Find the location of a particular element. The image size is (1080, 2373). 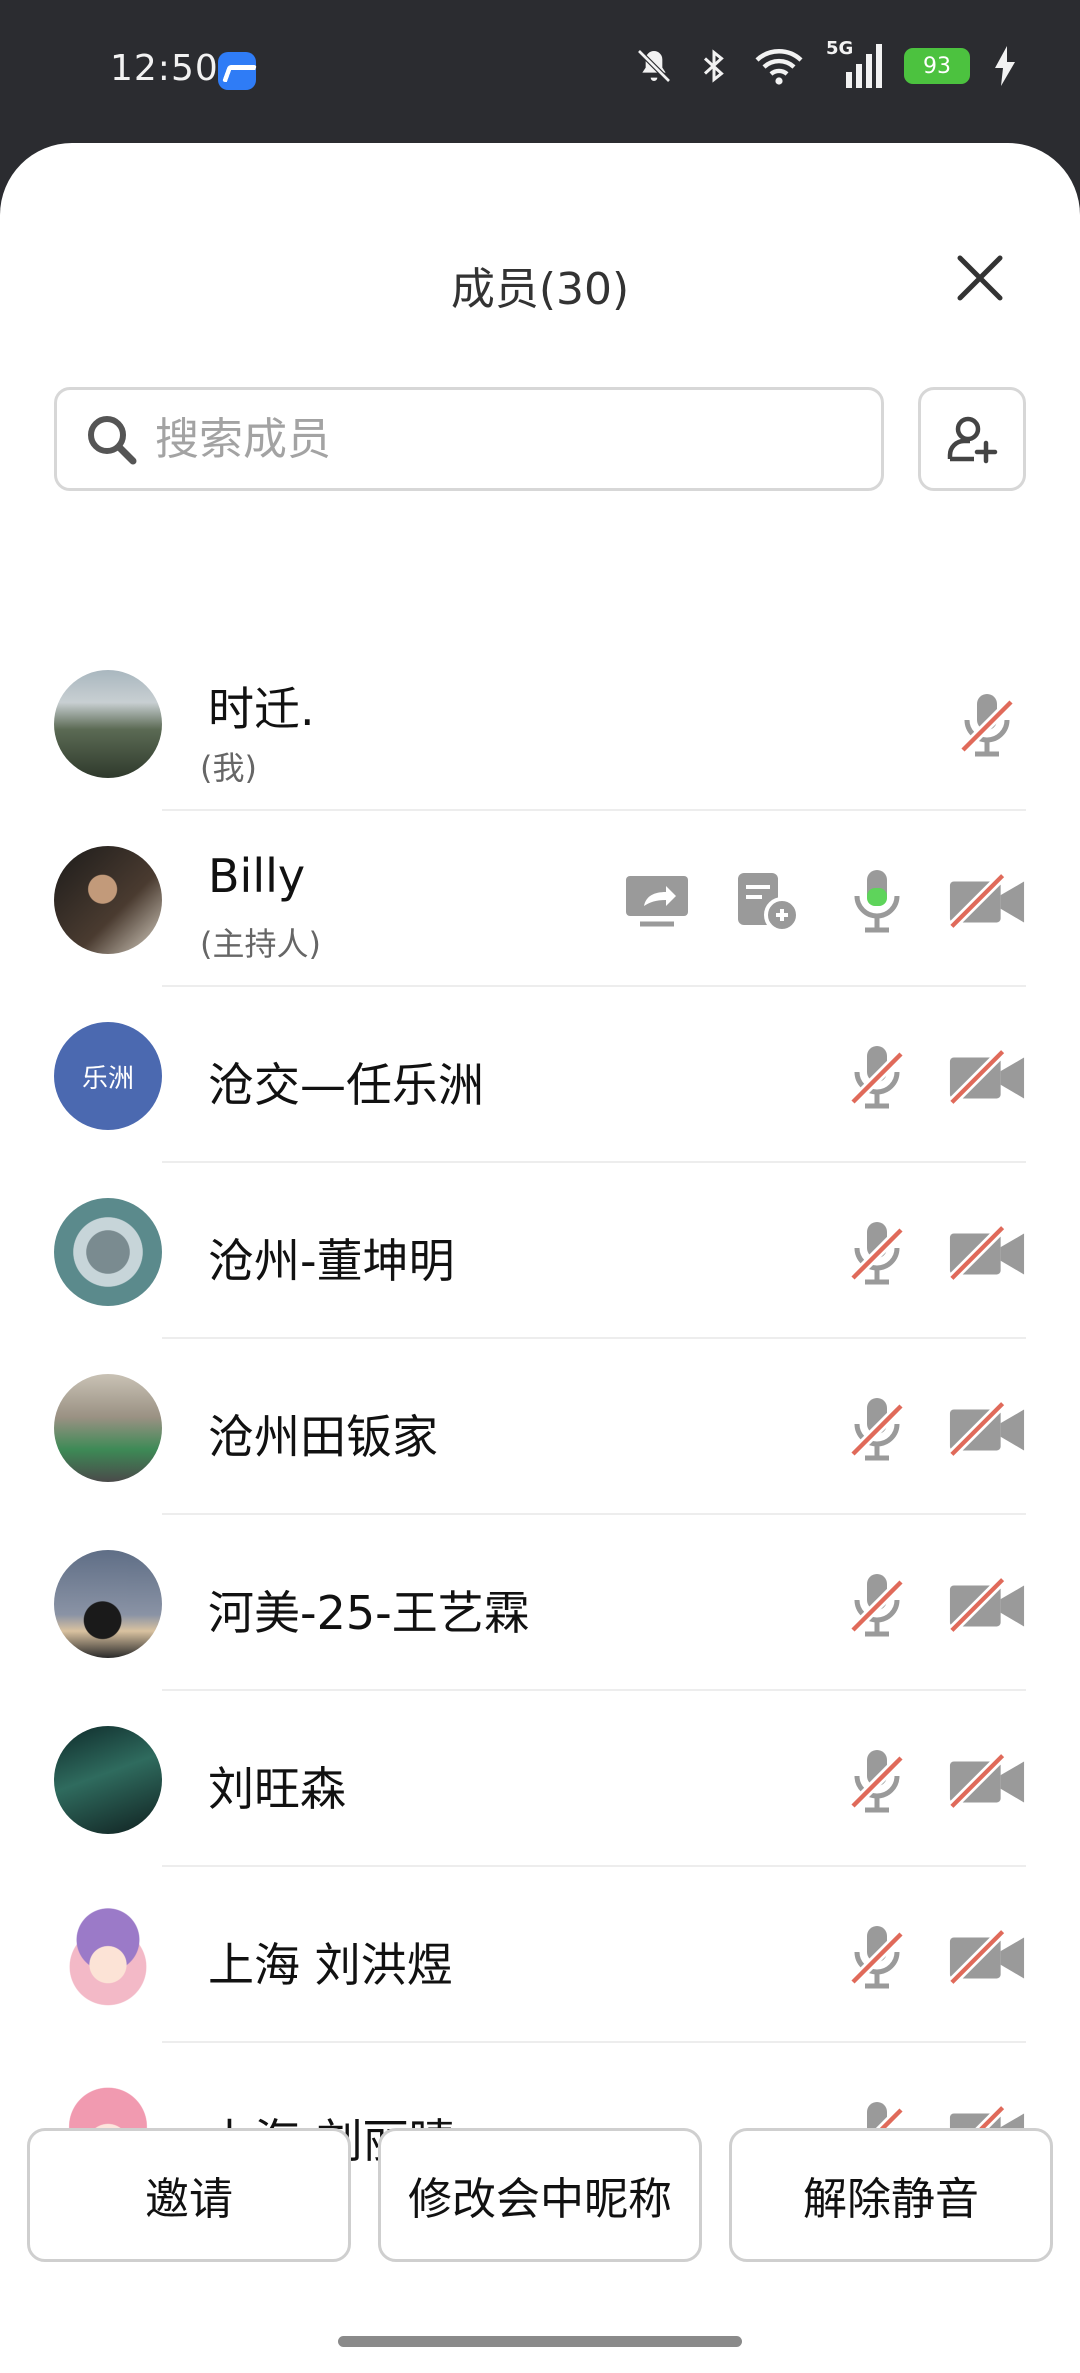

sheet-title: 成员(30) is located at coordinates (540, 289).